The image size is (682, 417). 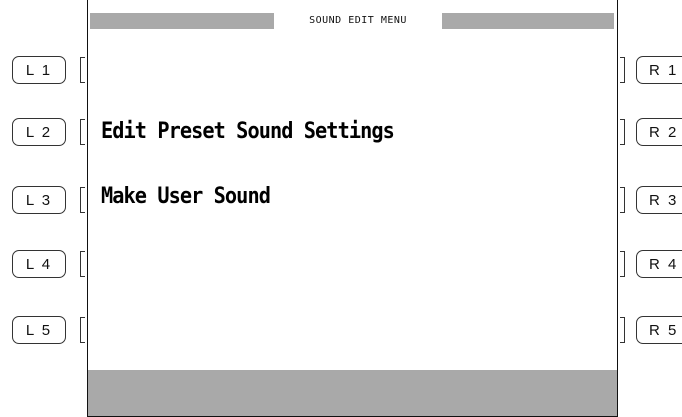 What do you see at coordinates (622, 330) in the screenshot?
I see `r5-bracket` at bounding box center [622, 330].